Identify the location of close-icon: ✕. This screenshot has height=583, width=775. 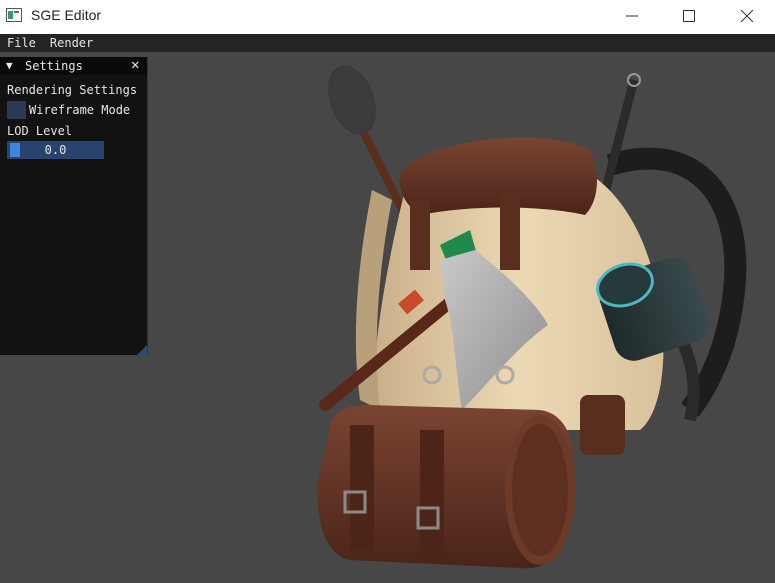
(135, 65).